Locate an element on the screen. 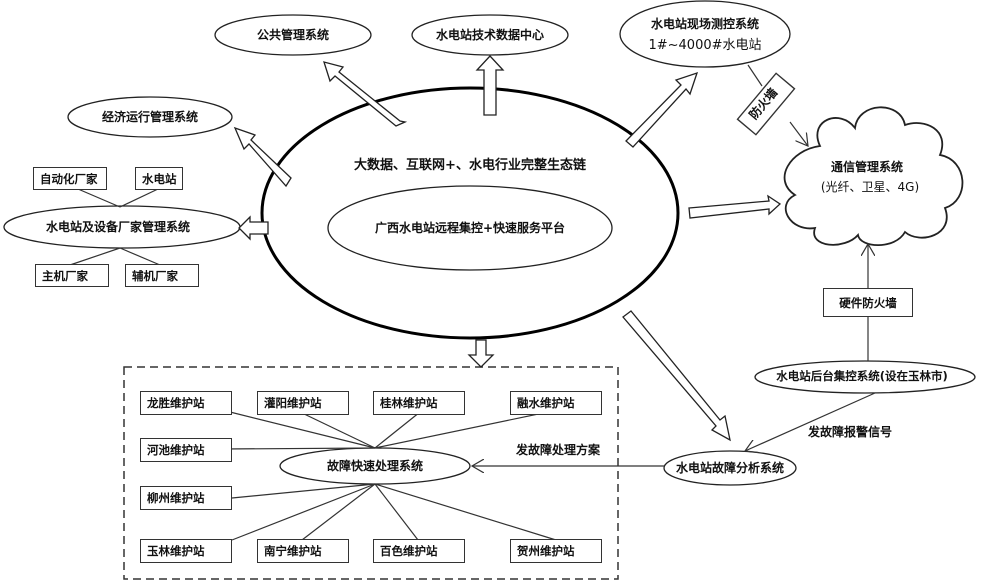 This screenshot has height=585, width=1000. site-monitor-sublabel: 1#~4000#水电站 is located at coordinates (705, 46).